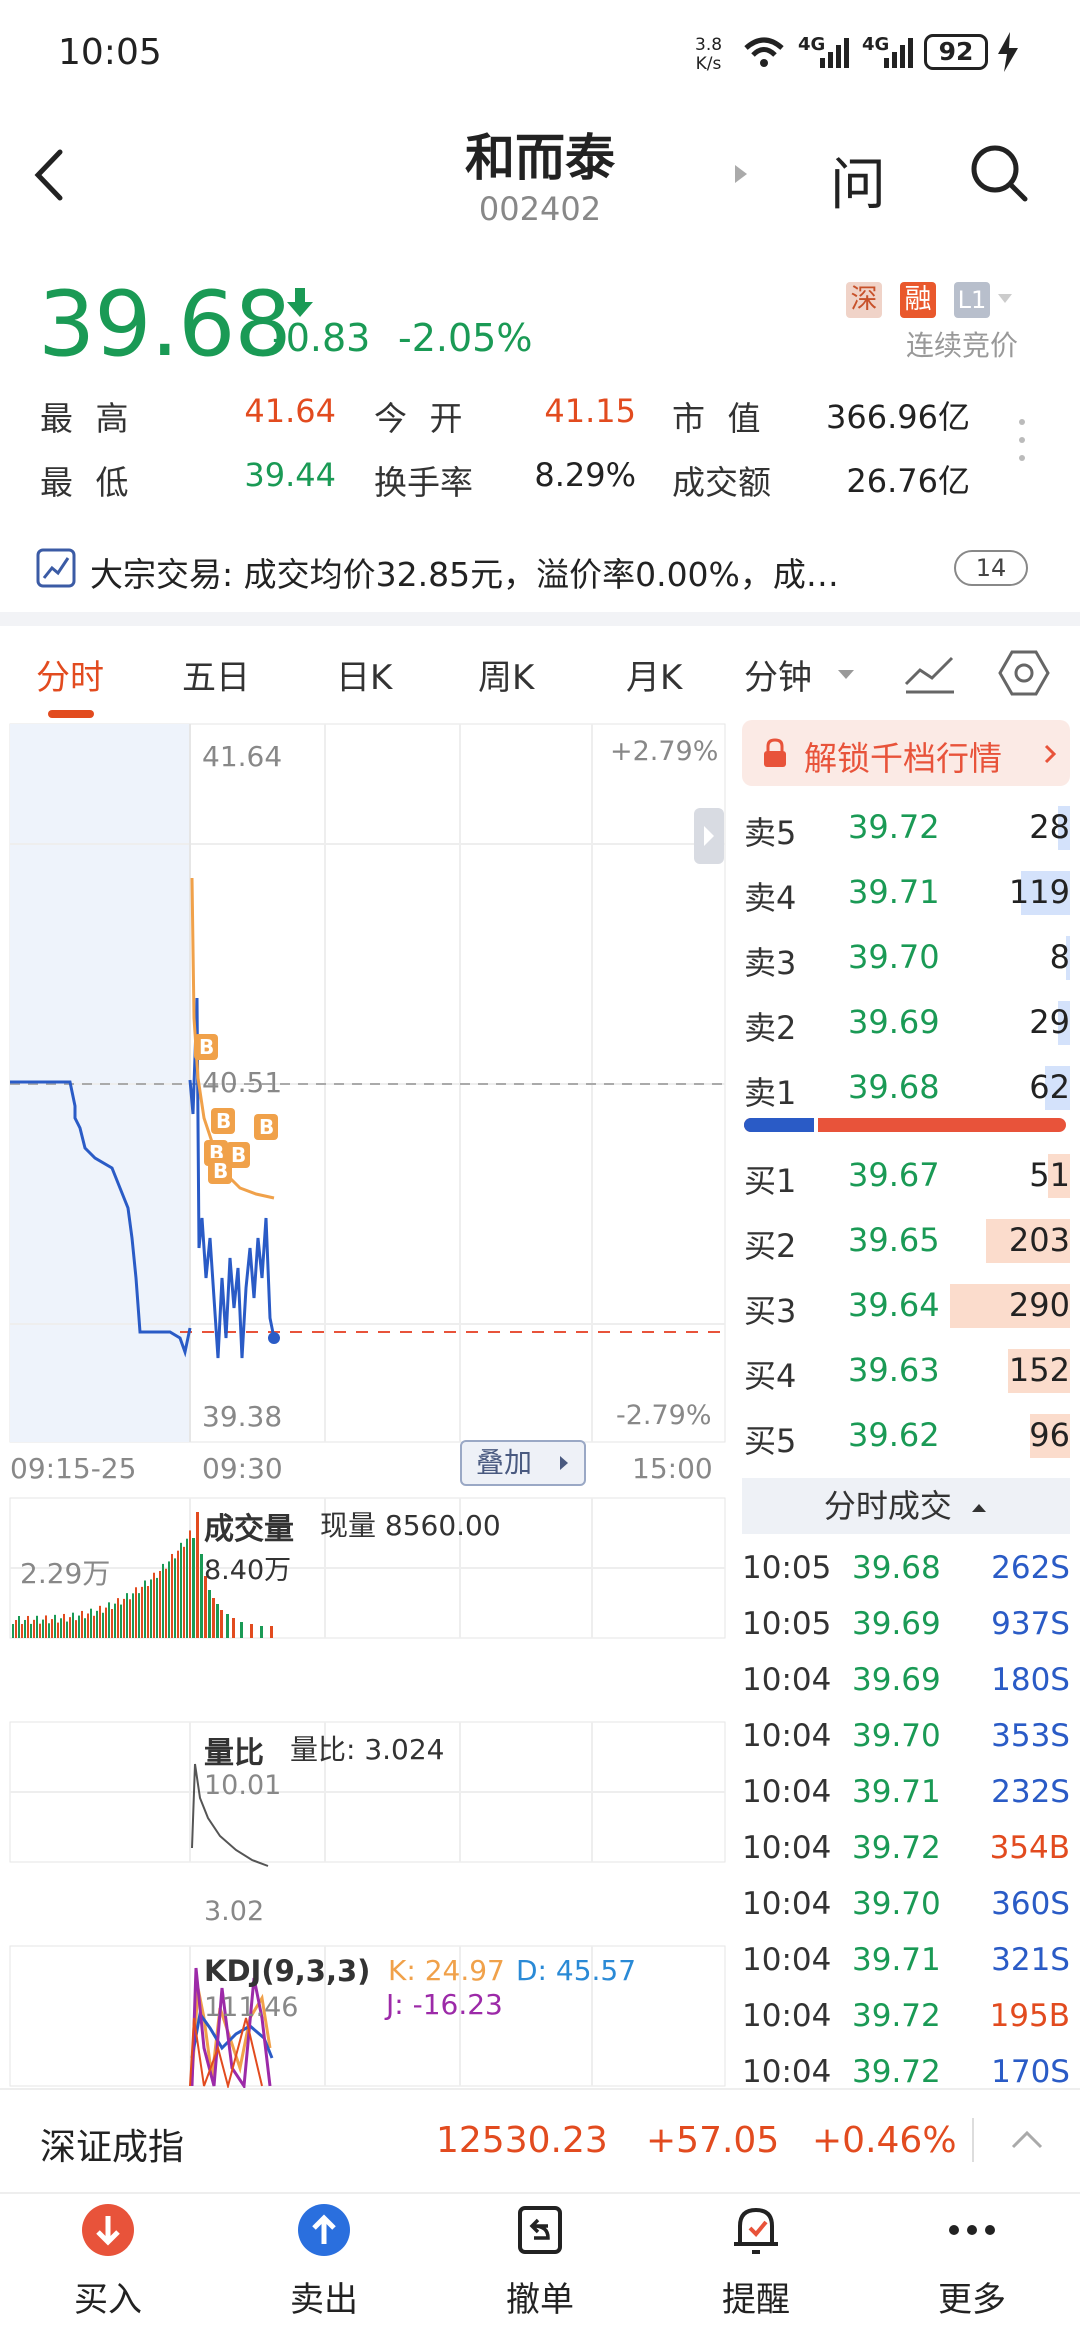 Image resolution: width=1080 pixels, height=2340 pixels. I want to click on trade-price: 39.72, so click(896, 2072).